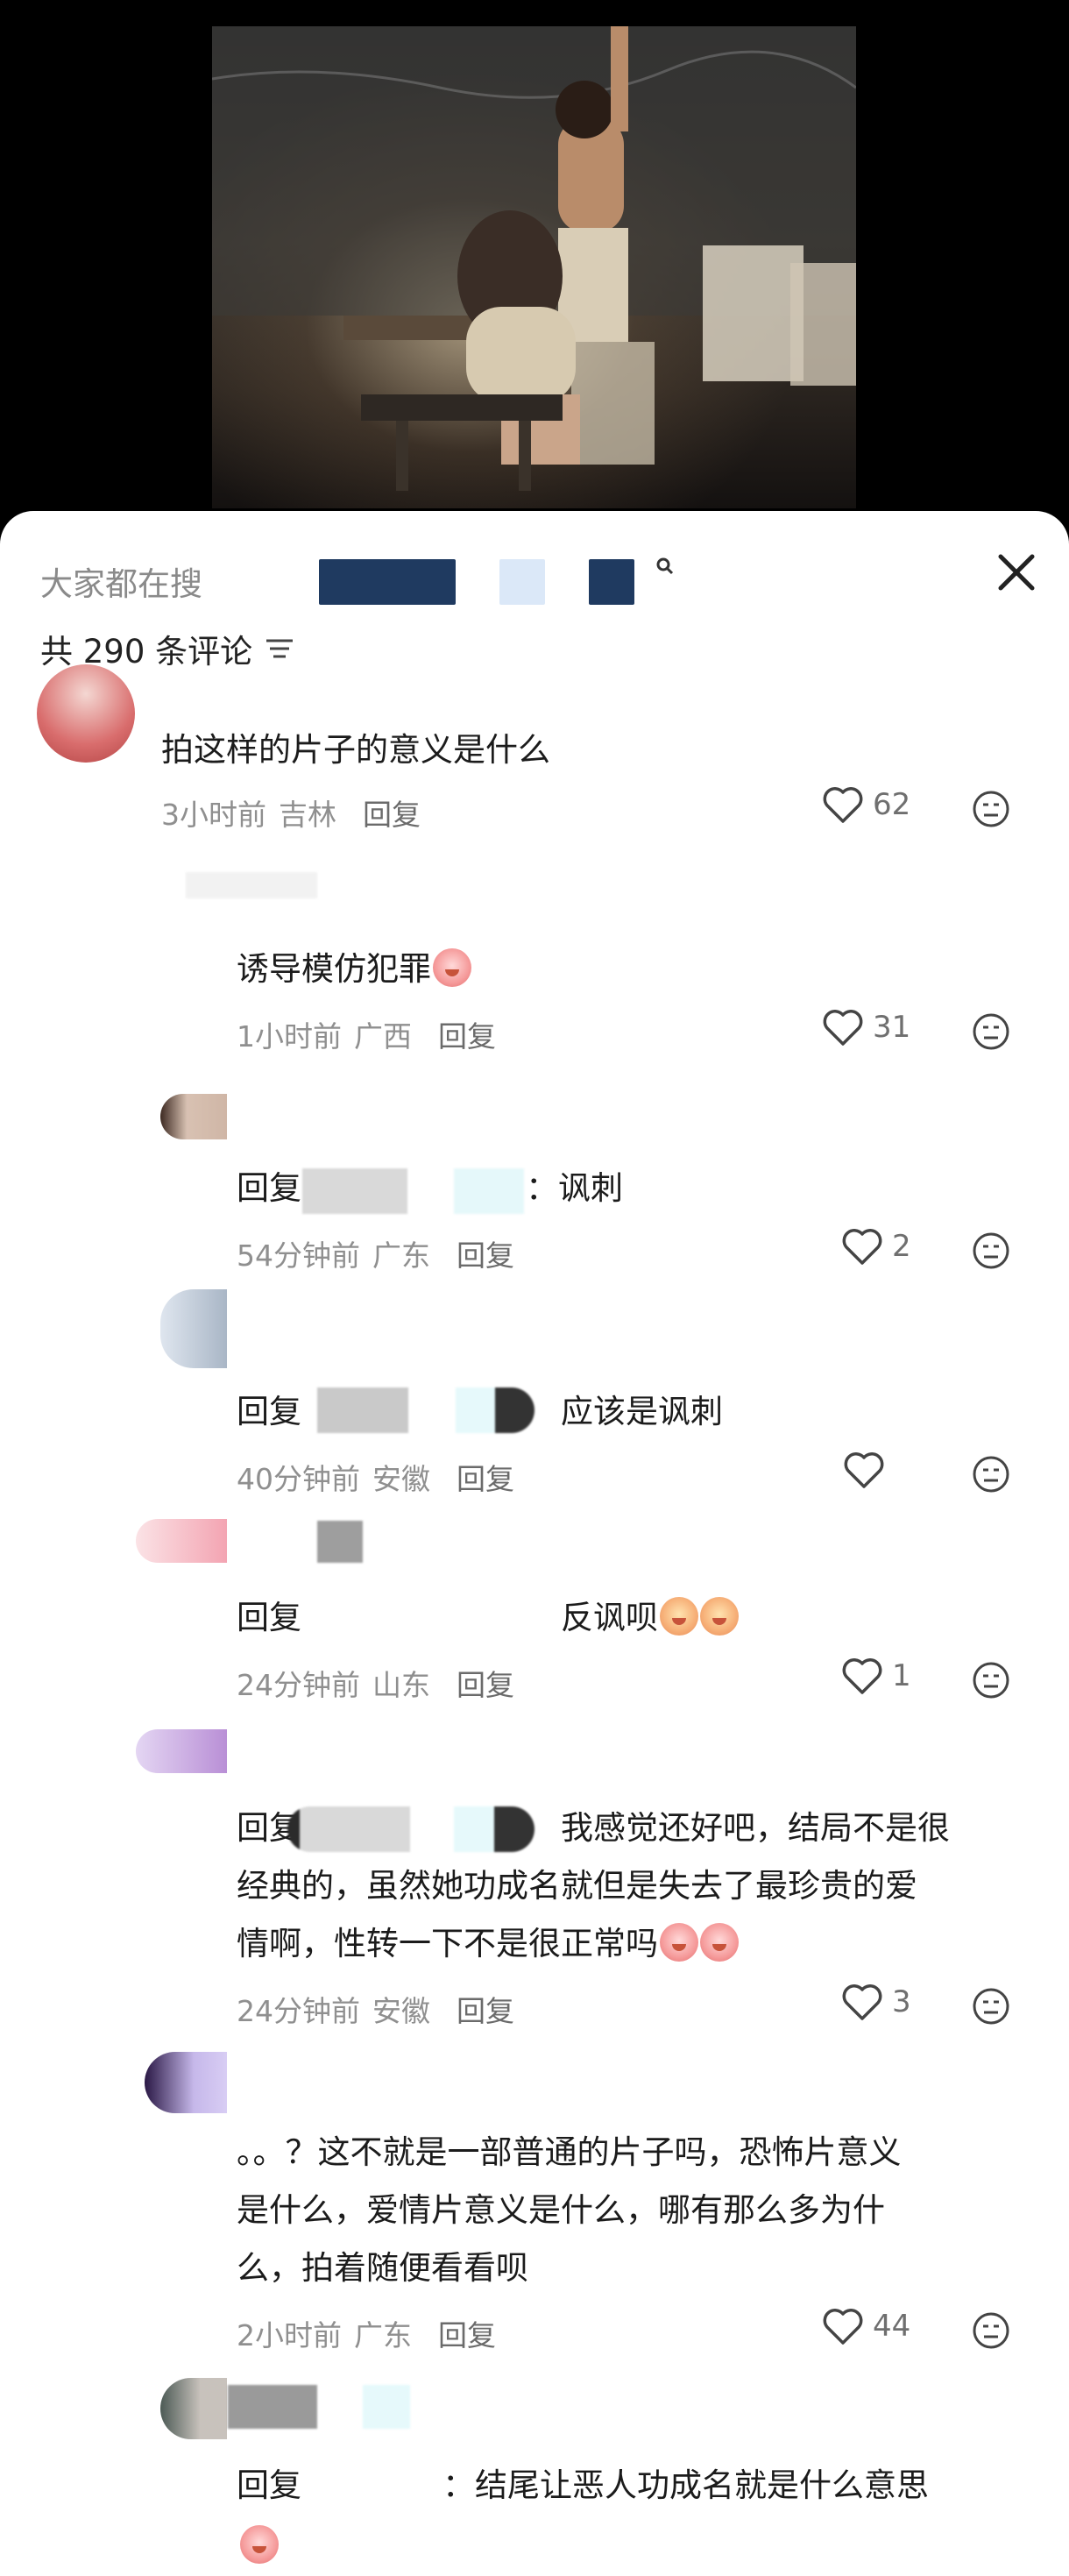 The height and width of the screenshot is (2576, 1069). What do you see at coordinates (866, 804) in the screenshot?
I see `like-button: 62` at bounding box center [866, 804].